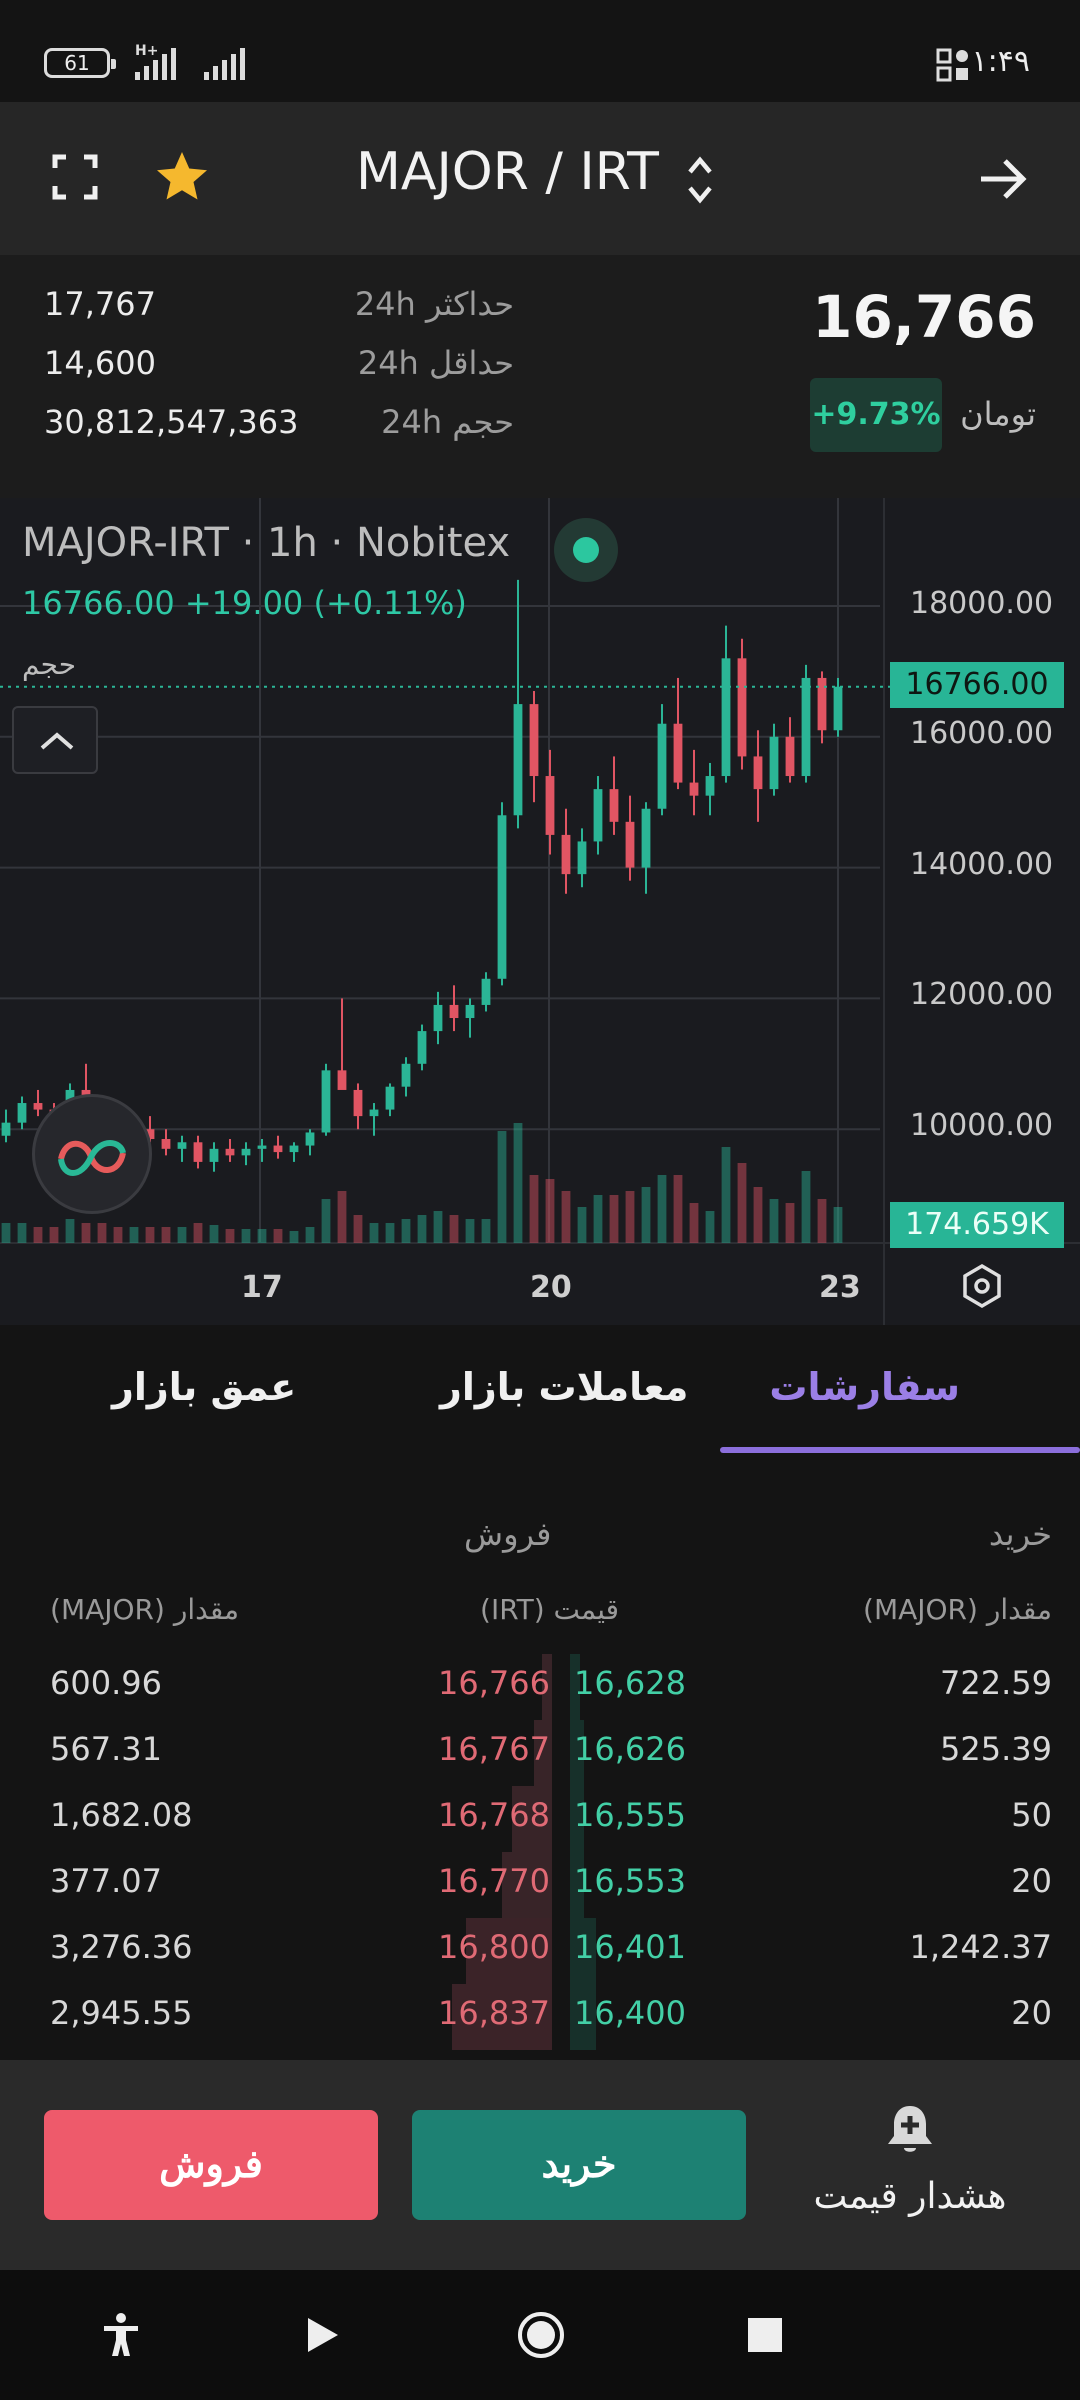 This screenshot has width=1080, height=2400. What do you see at coordinates (100, 363) in the screenshot?
I see `stat-value: 14,600` at bounding box center [100, 363].